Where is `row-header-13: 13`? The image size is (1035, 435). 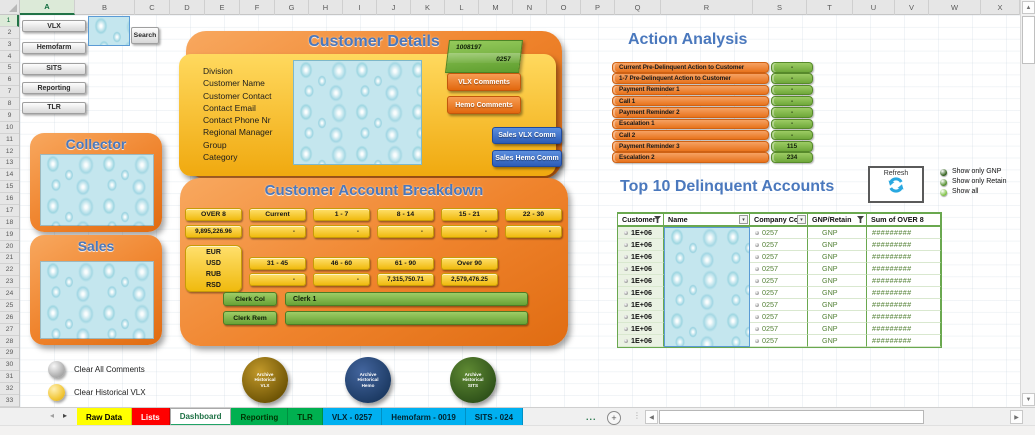
row-header-13: 13 is located at coordinates (9, 164).